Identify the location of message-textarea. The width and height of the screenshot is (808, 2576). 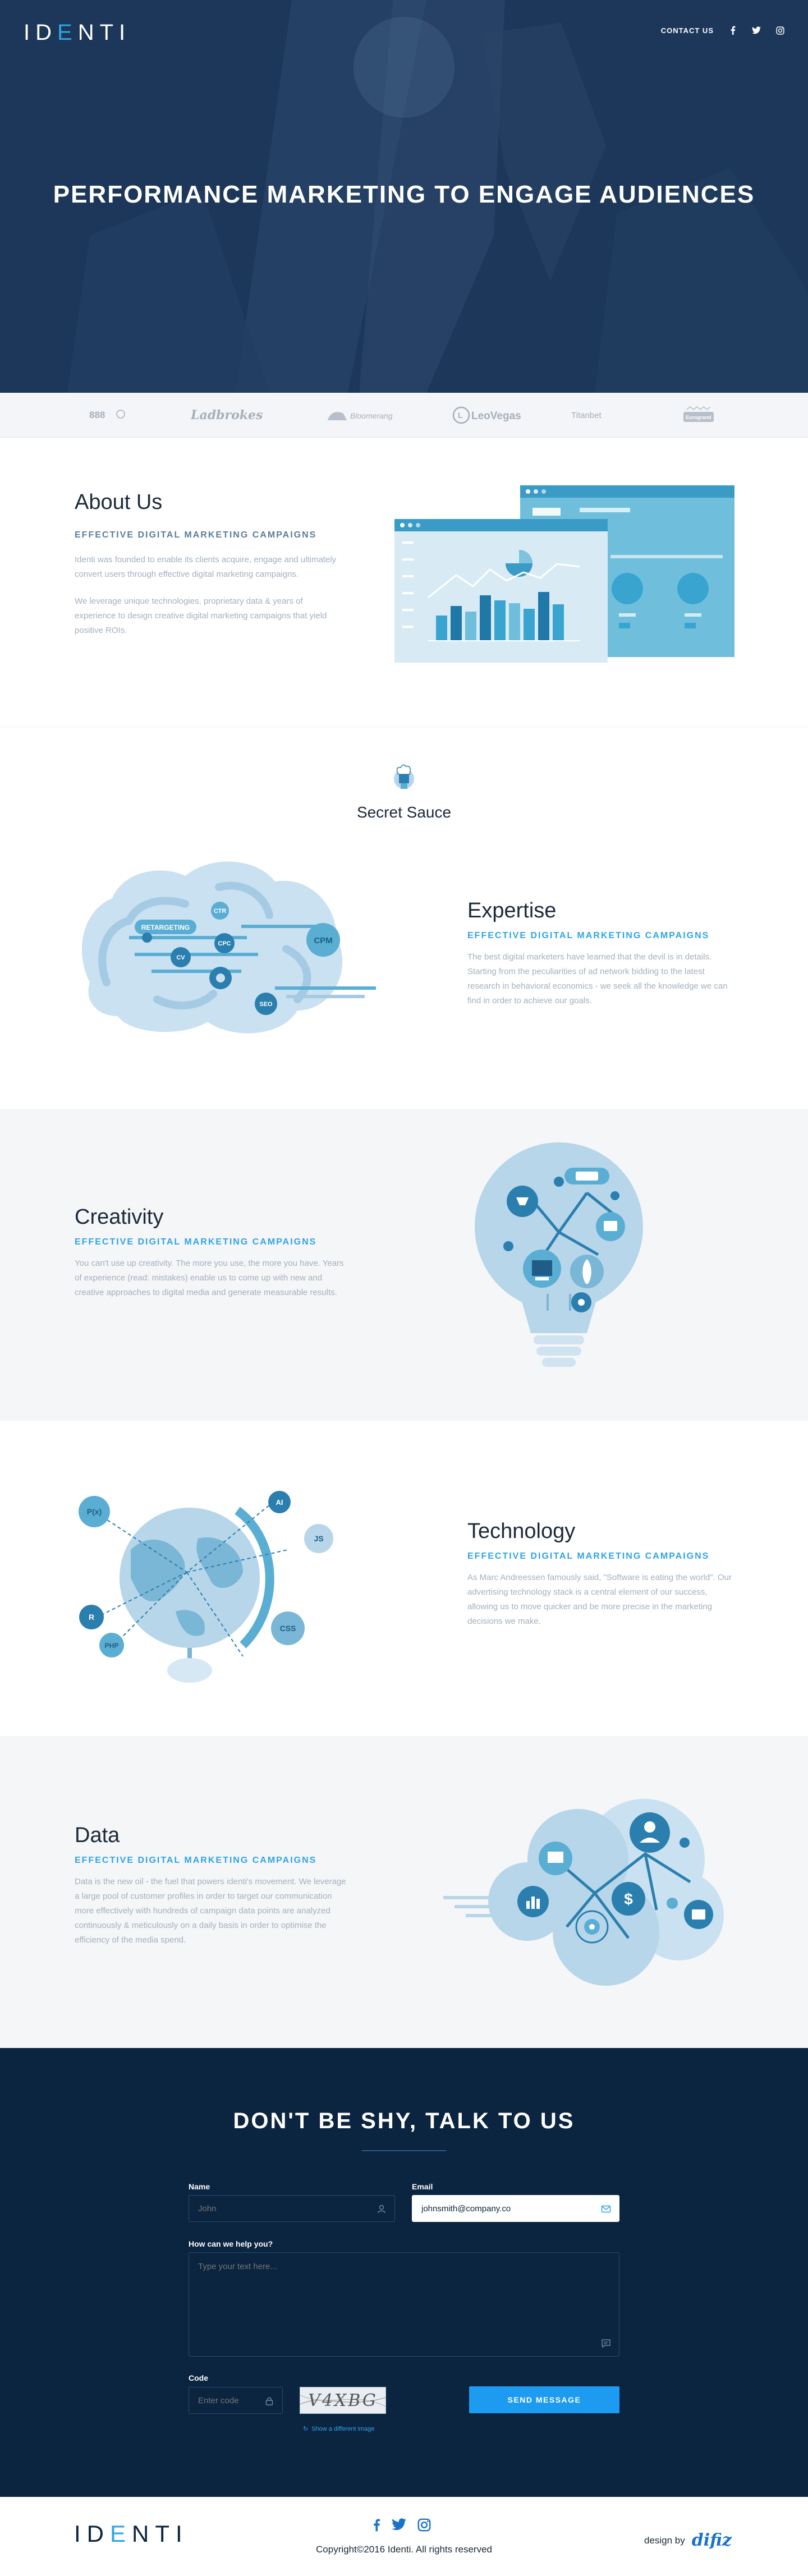
(404, 2304).